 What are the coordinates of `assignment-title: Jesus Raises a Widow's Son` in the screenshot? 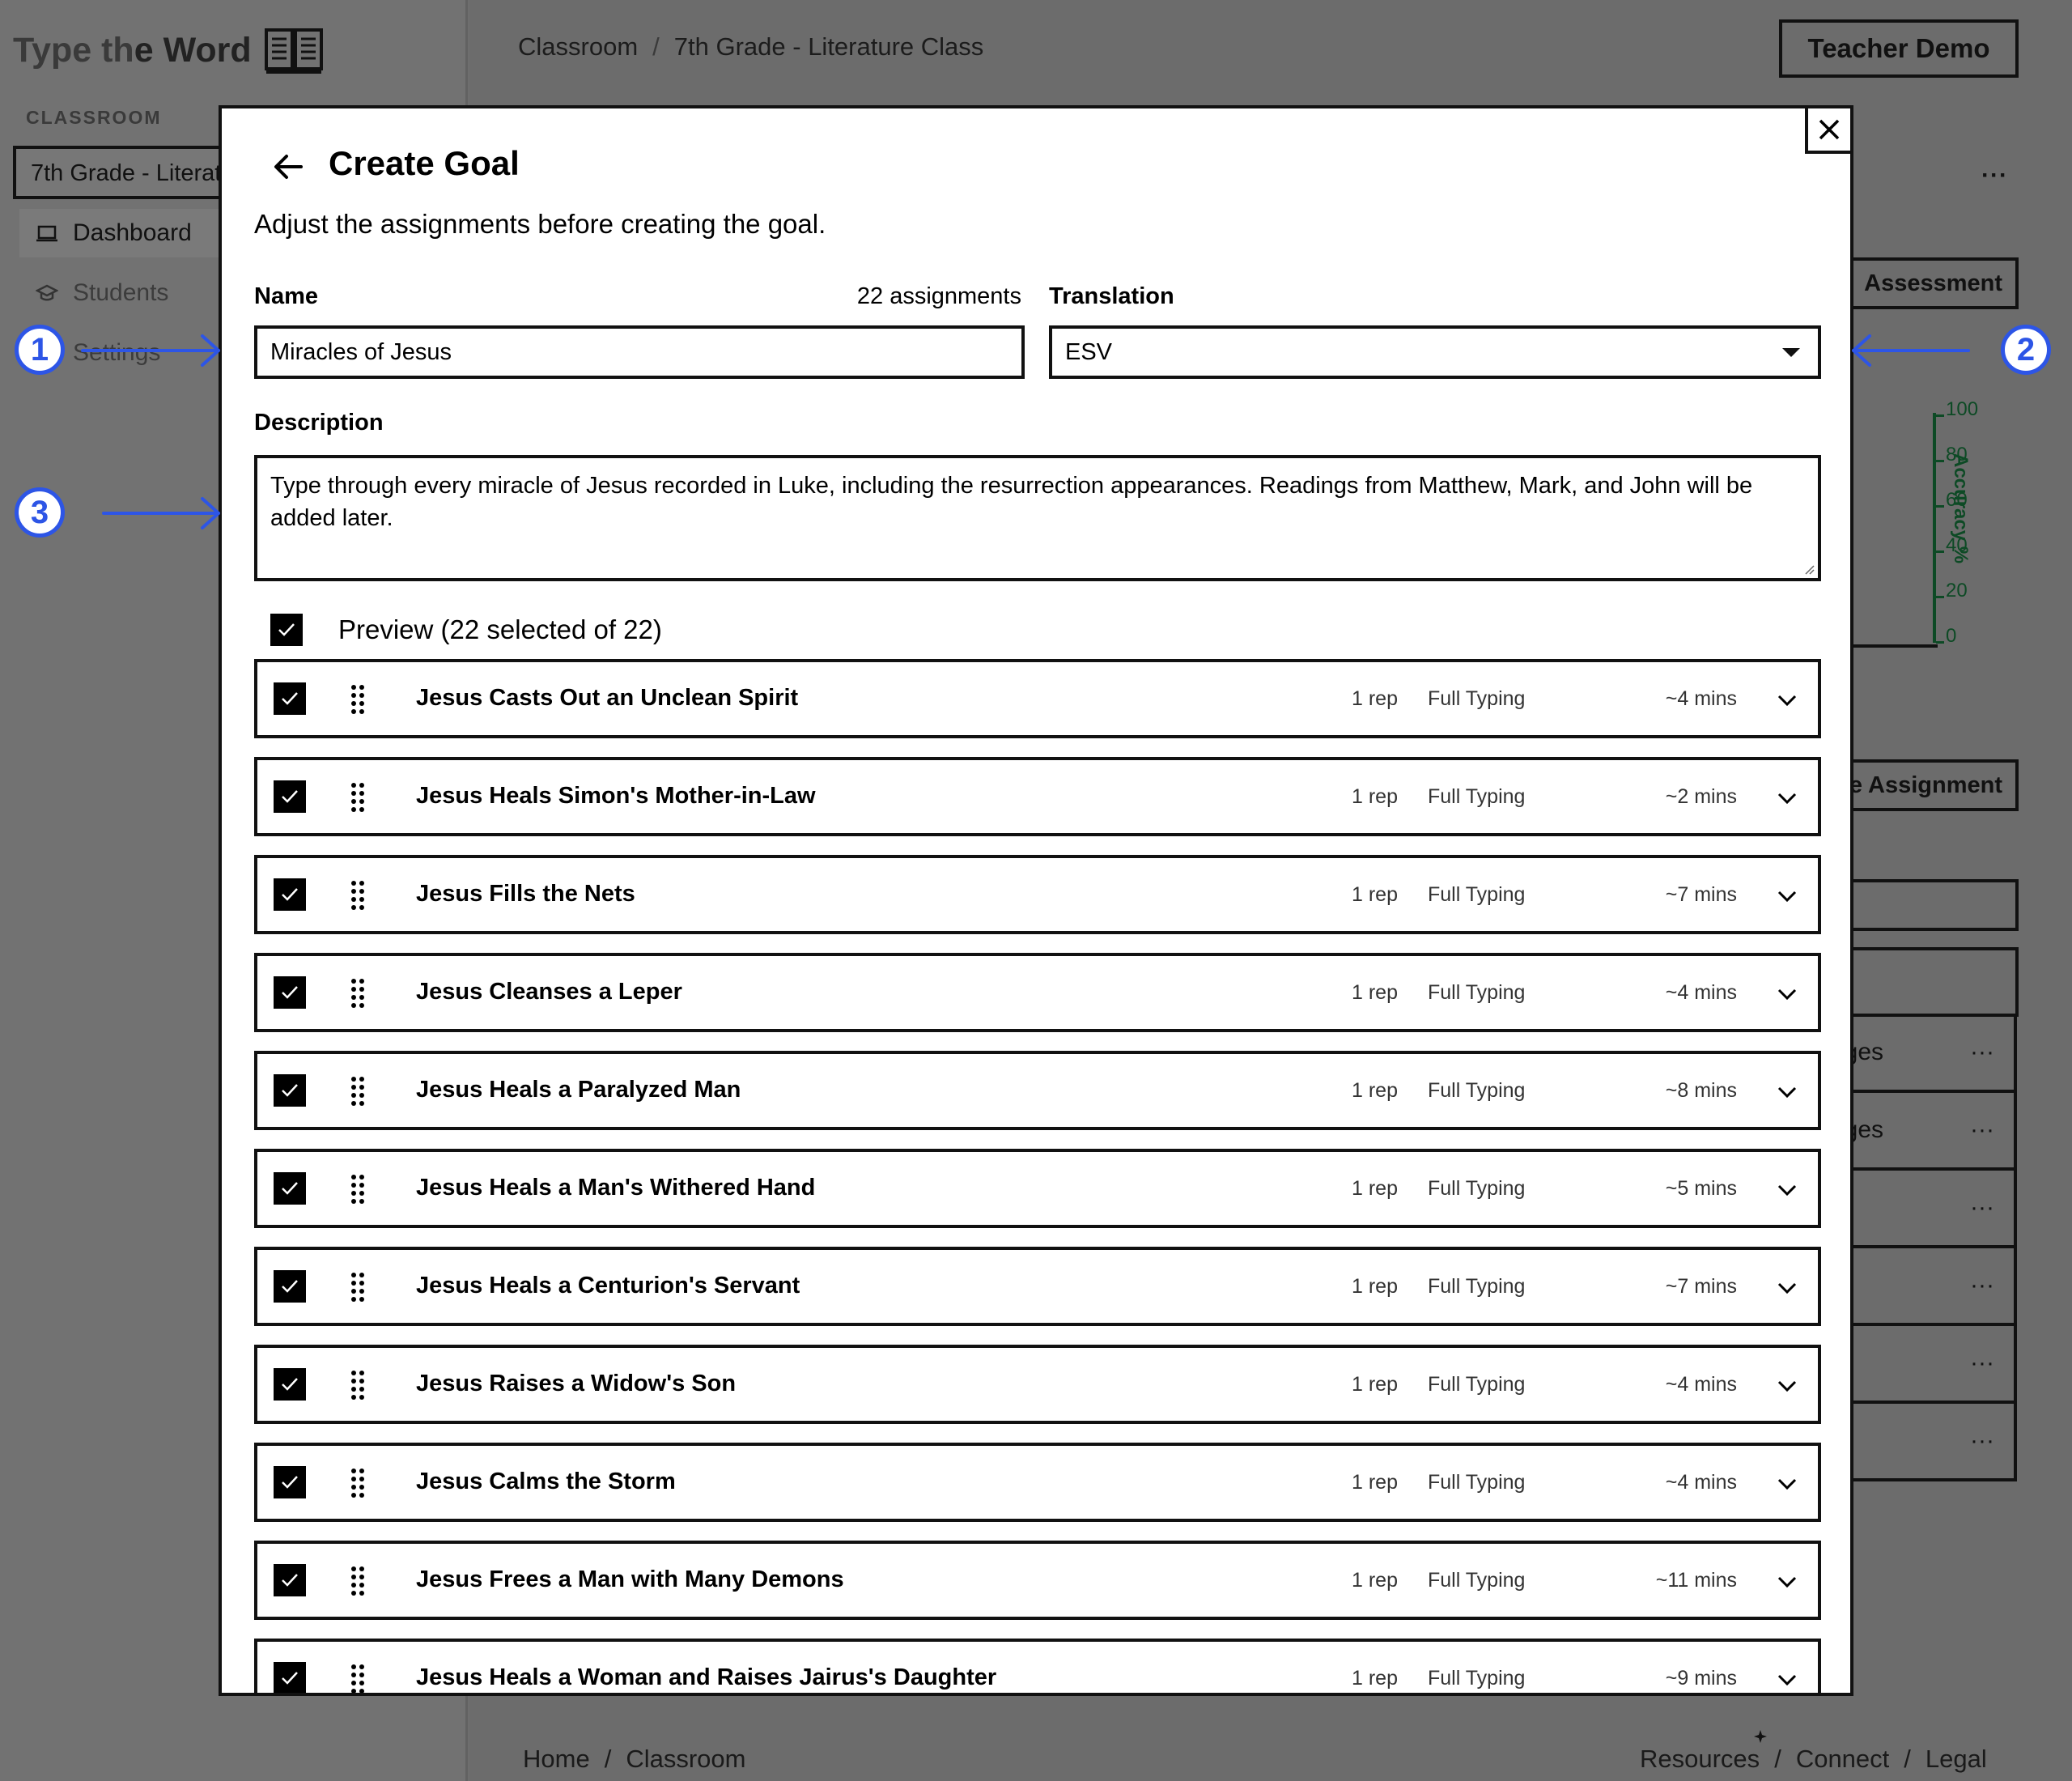 It's located at (576, 1384).